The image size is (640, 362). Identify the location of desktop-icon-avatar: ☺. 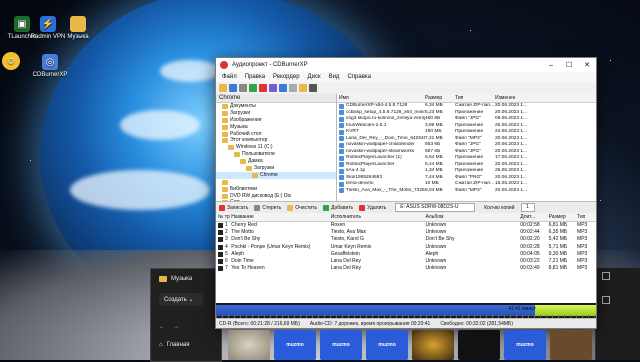
(11, 62).